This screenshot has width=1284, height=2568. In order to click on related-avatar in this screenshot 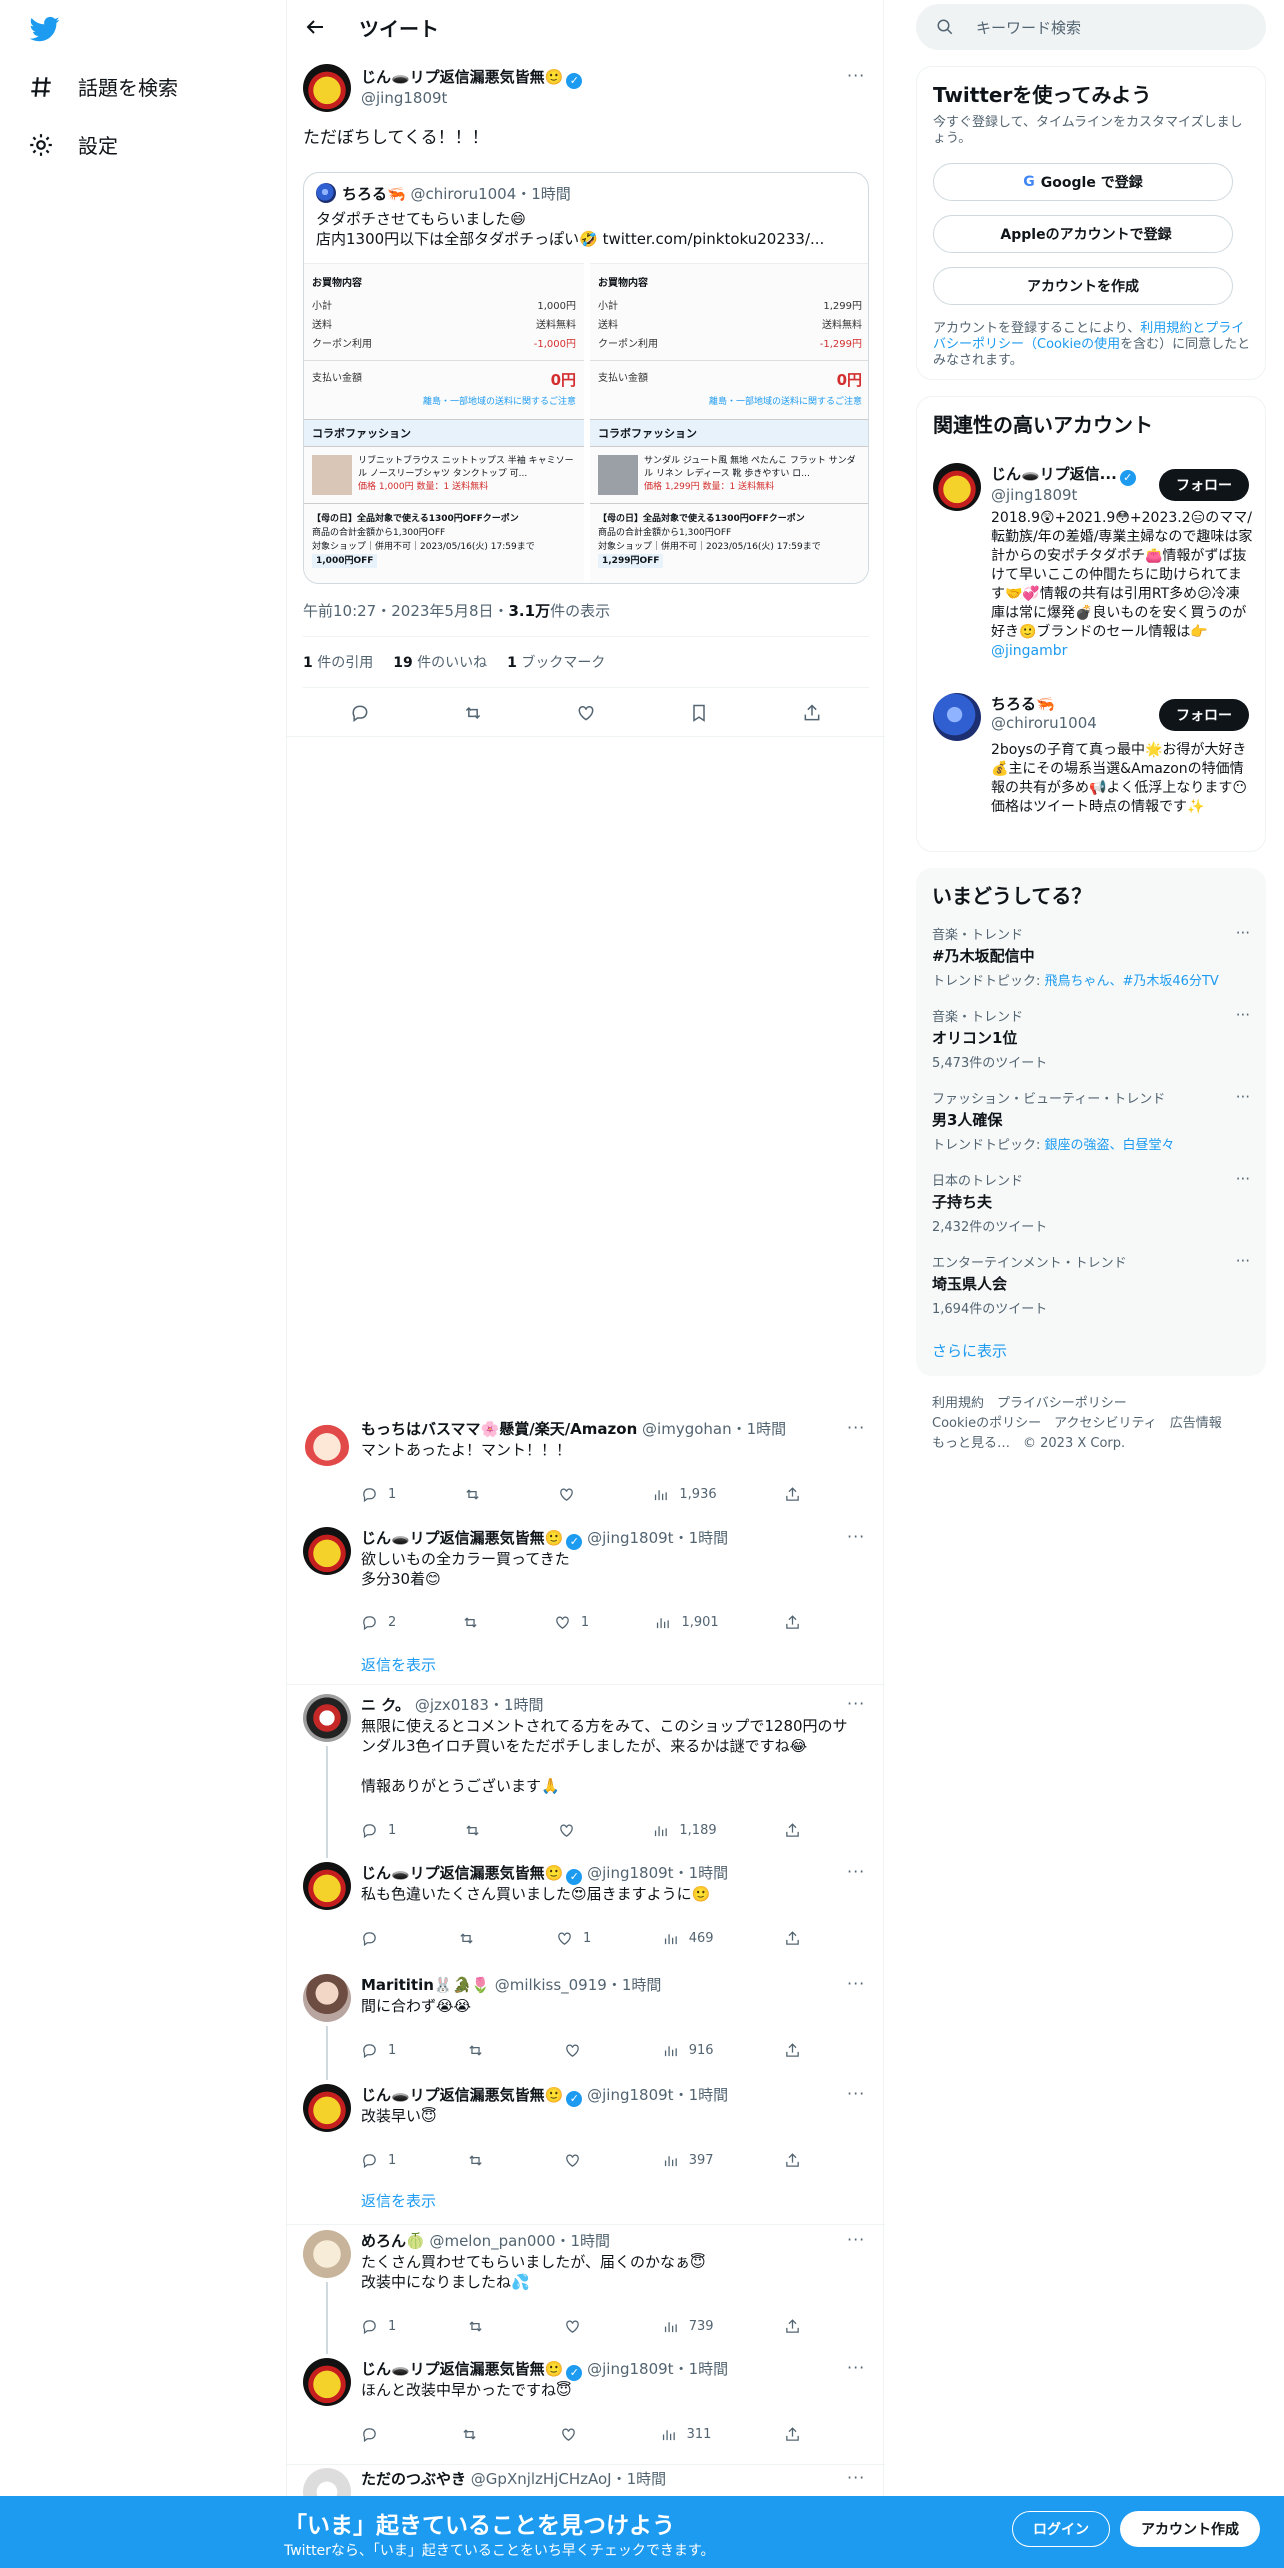, I will do `click(957, 487)`.